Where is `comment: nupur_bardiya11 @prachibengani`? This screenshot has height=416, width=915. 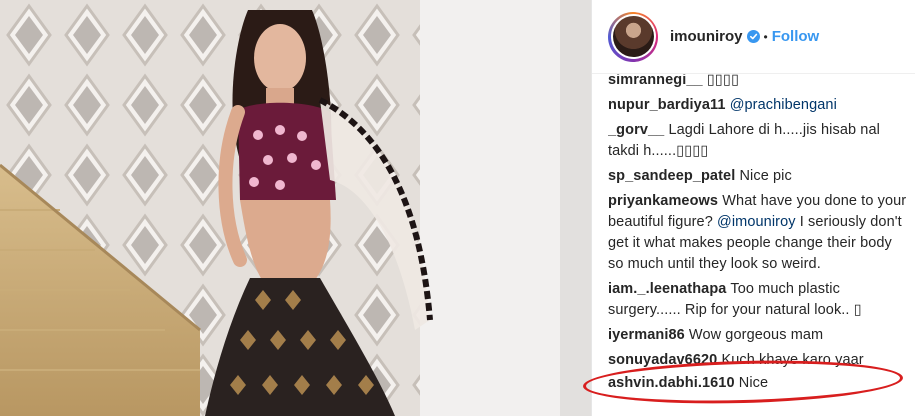 comment: nupur_bardiya11 @prachibengani is located at coordinates (758, 105).